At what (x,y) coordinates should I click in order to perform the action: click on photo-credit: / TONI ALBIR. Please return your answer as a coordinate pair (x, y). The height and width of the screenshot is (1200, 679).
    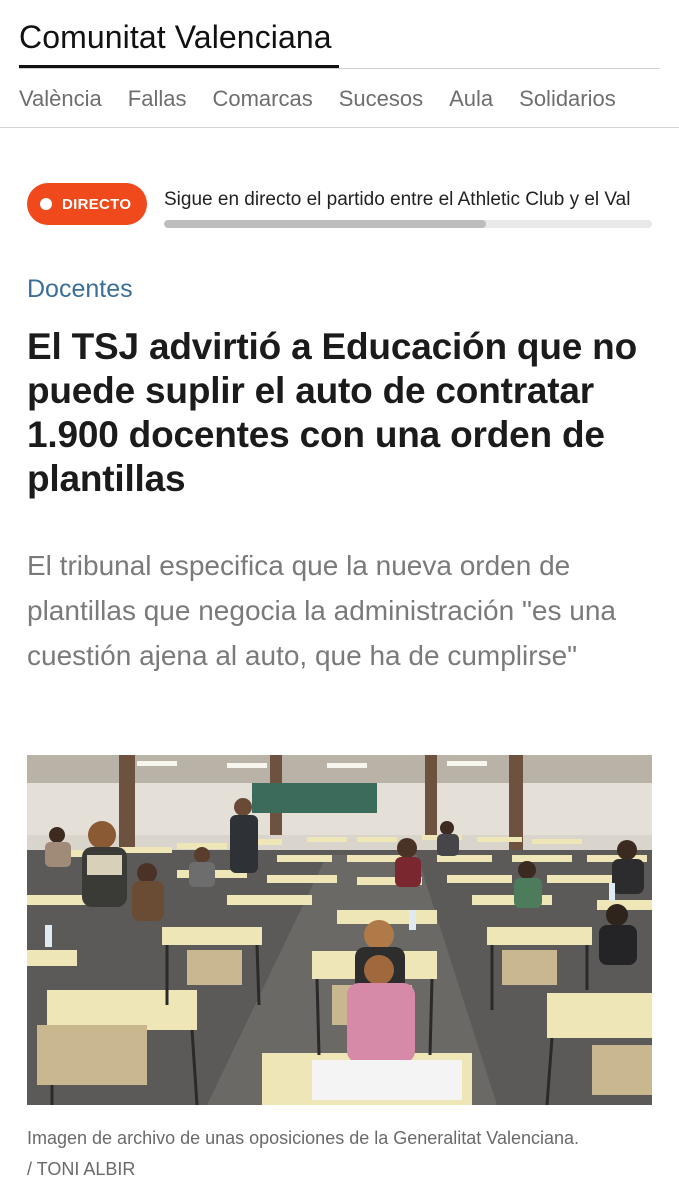
    Looking at the image, I should click on (81, 1169).